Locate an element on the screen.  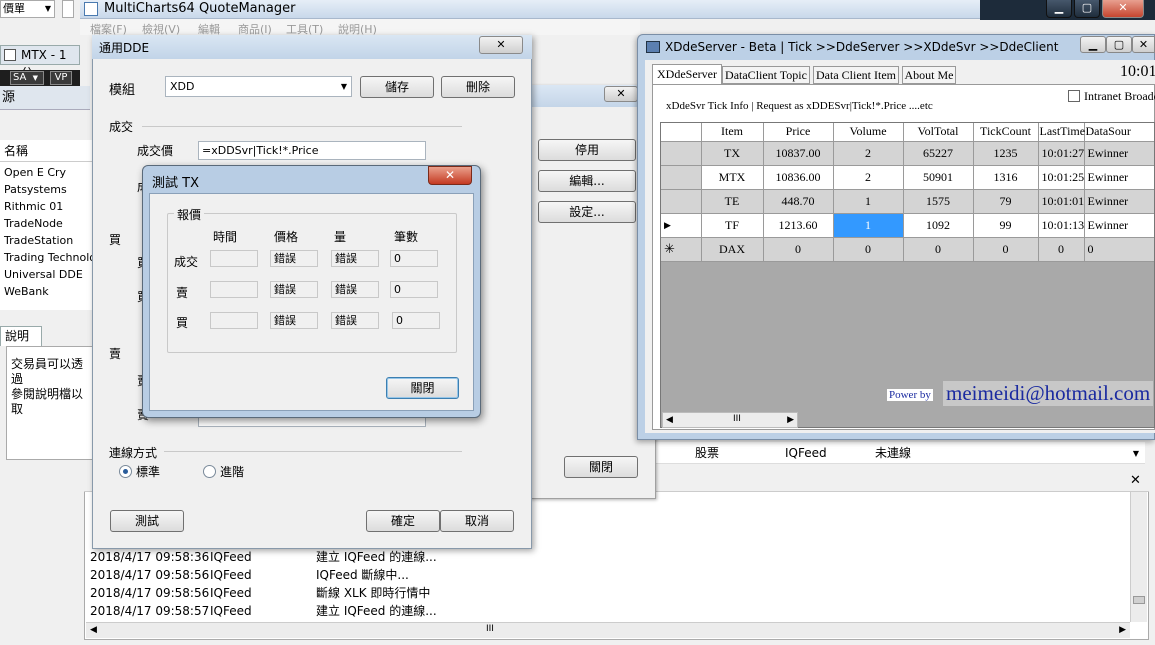
grid-cell: 1235 is located at coordinates (1006, 153).